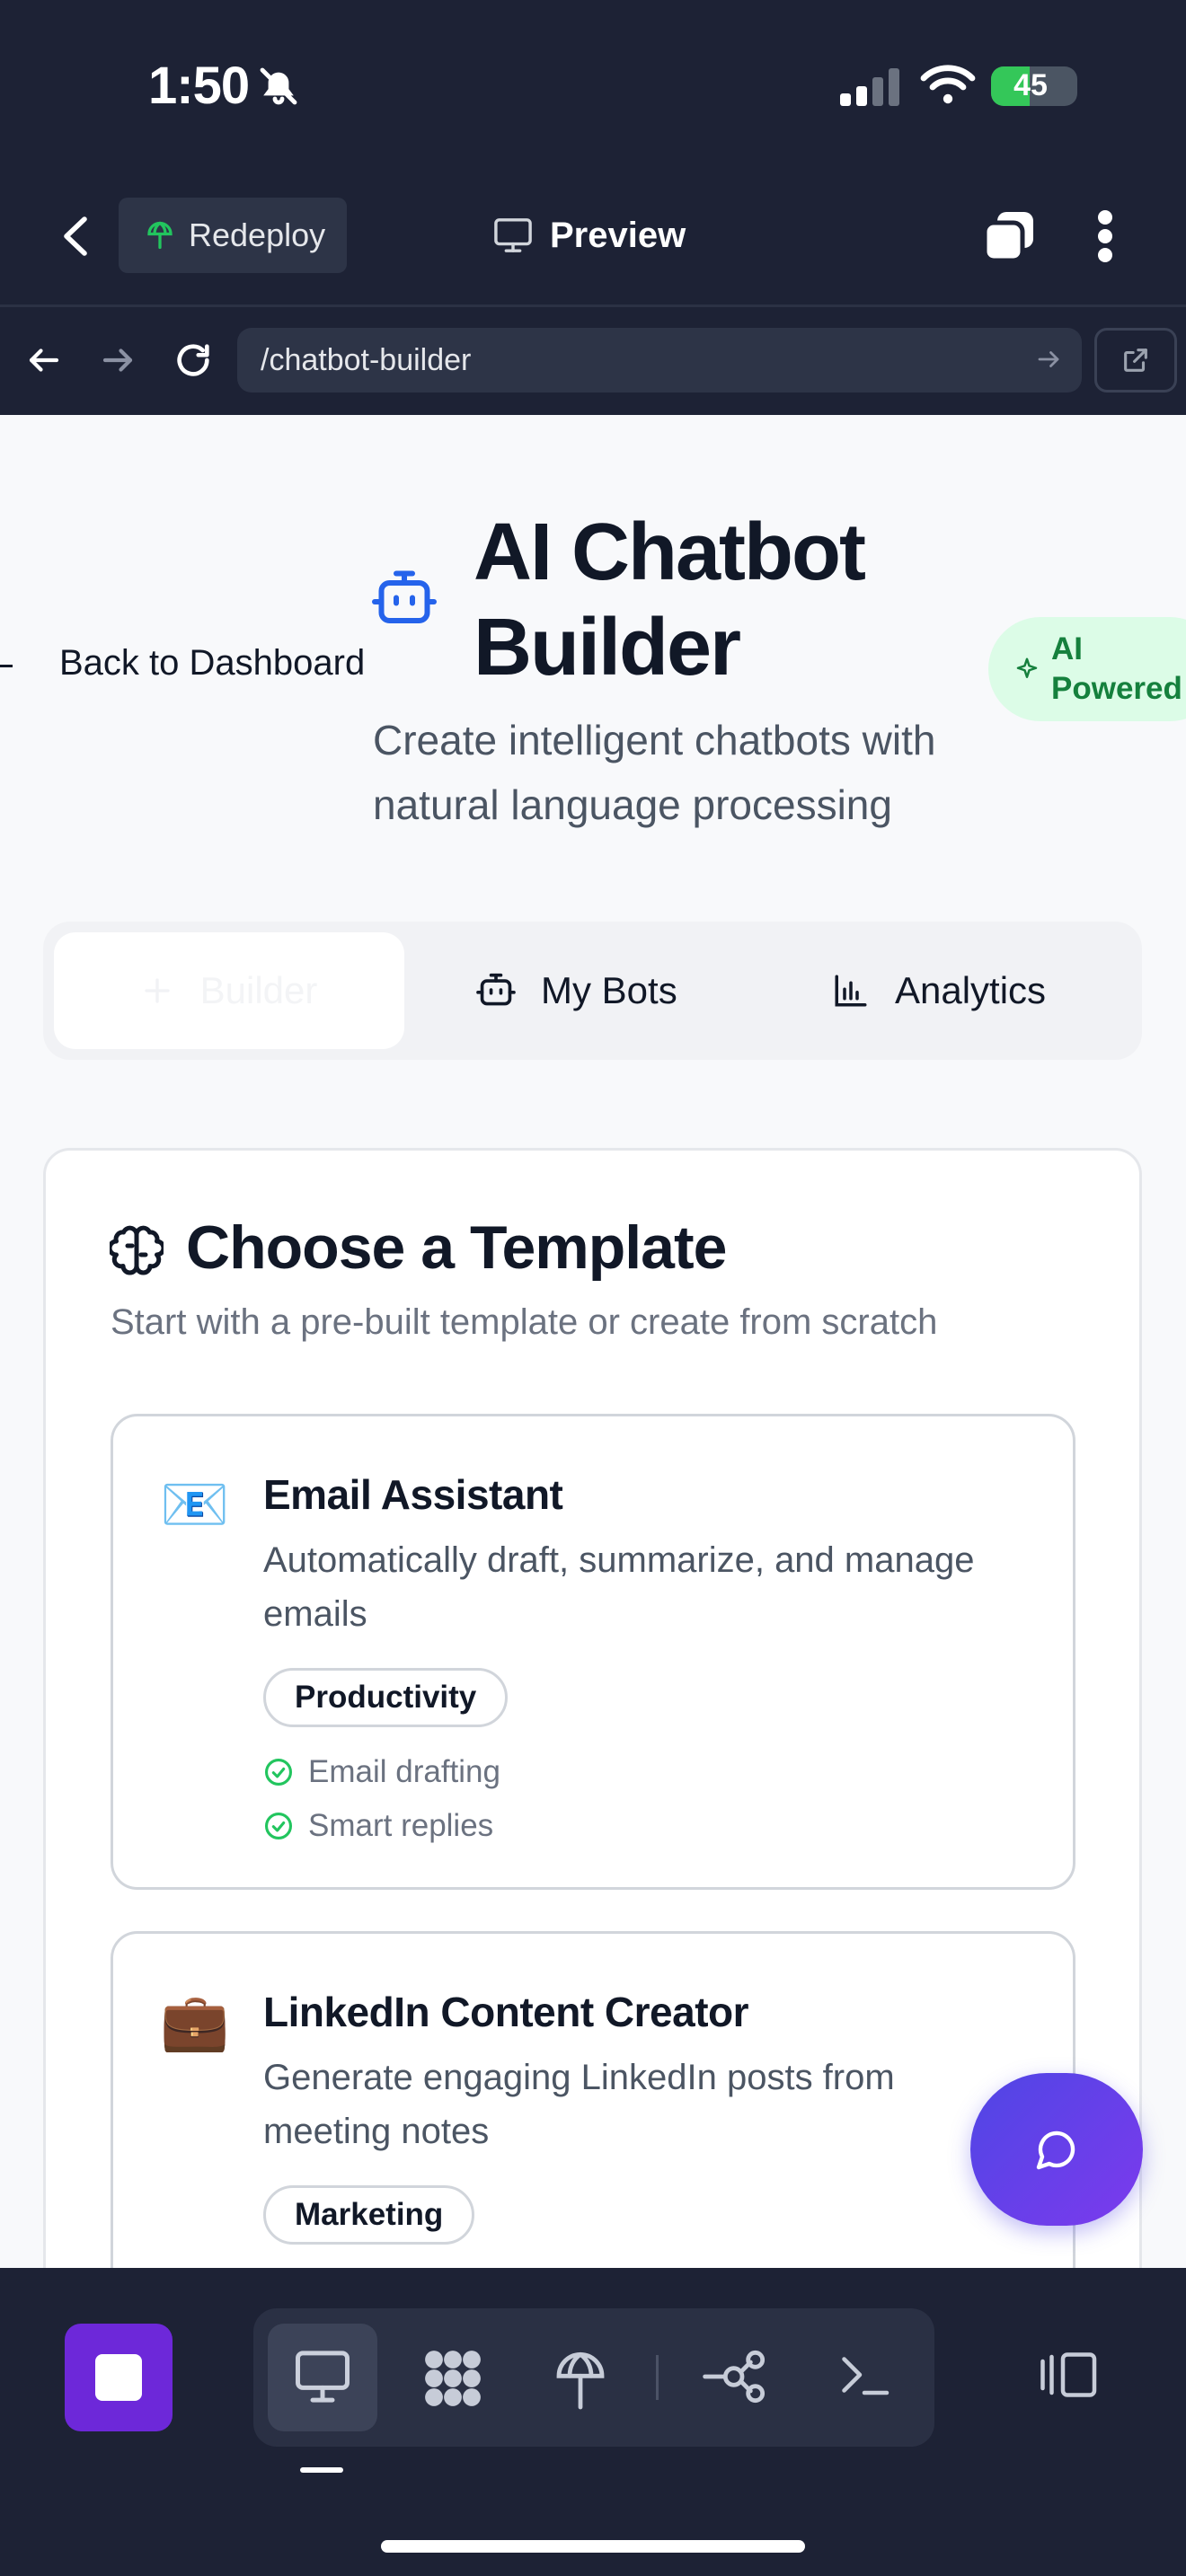  I want to click on tabs-switcher-icon, so click(1009, 236).